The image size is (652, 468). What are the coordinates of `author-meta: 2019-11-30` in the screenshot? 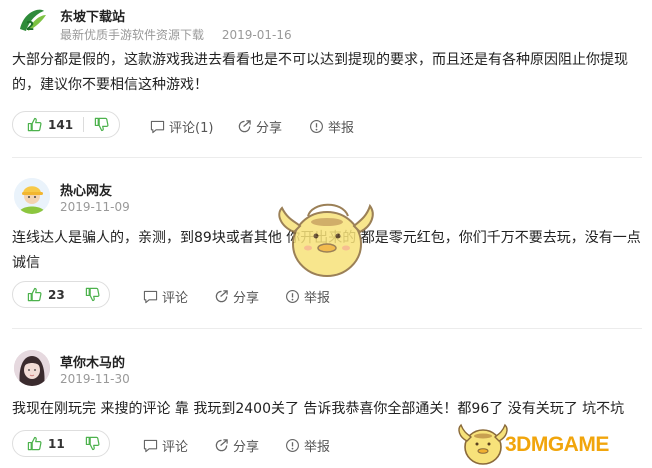 It's located at (95, 379).